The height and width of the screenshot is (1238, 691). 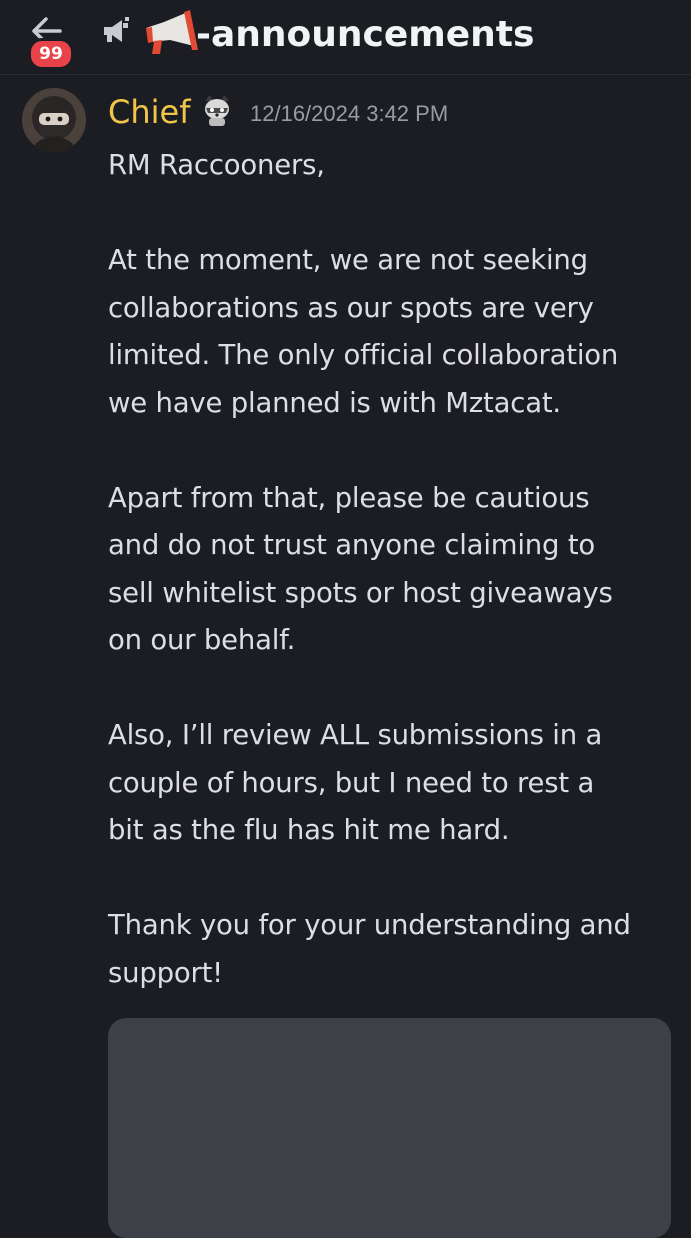 I want to click on channel-header: 99 -announcements, so click(x=345, y=36).